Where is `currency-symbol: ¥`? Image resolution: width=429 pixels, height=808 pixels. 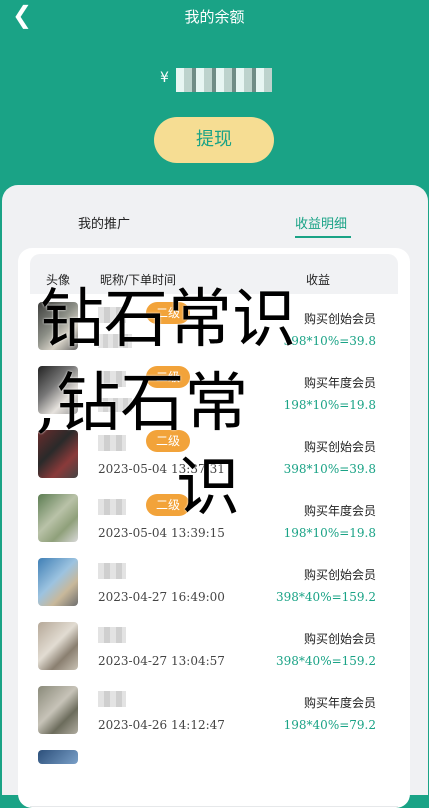
currency-symbol: ¥ is located at coordinates (164, 78).